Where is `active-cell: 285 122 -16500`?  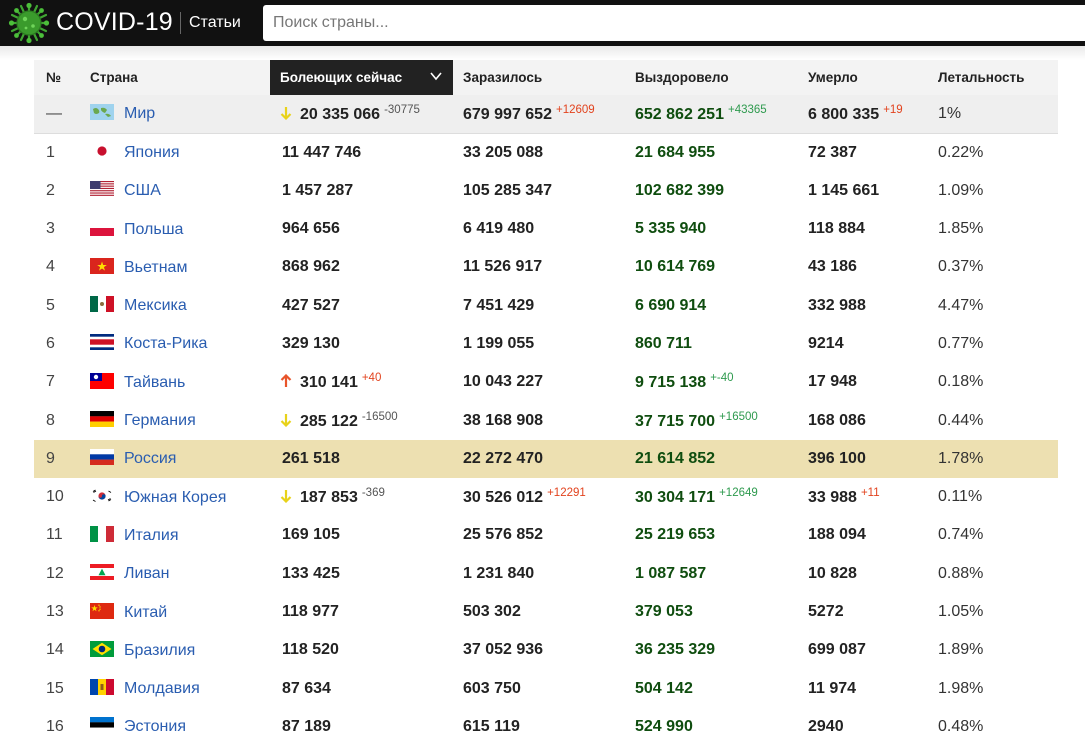
active-cell: 285 122 -16500 is located at coordinates (361, 420).